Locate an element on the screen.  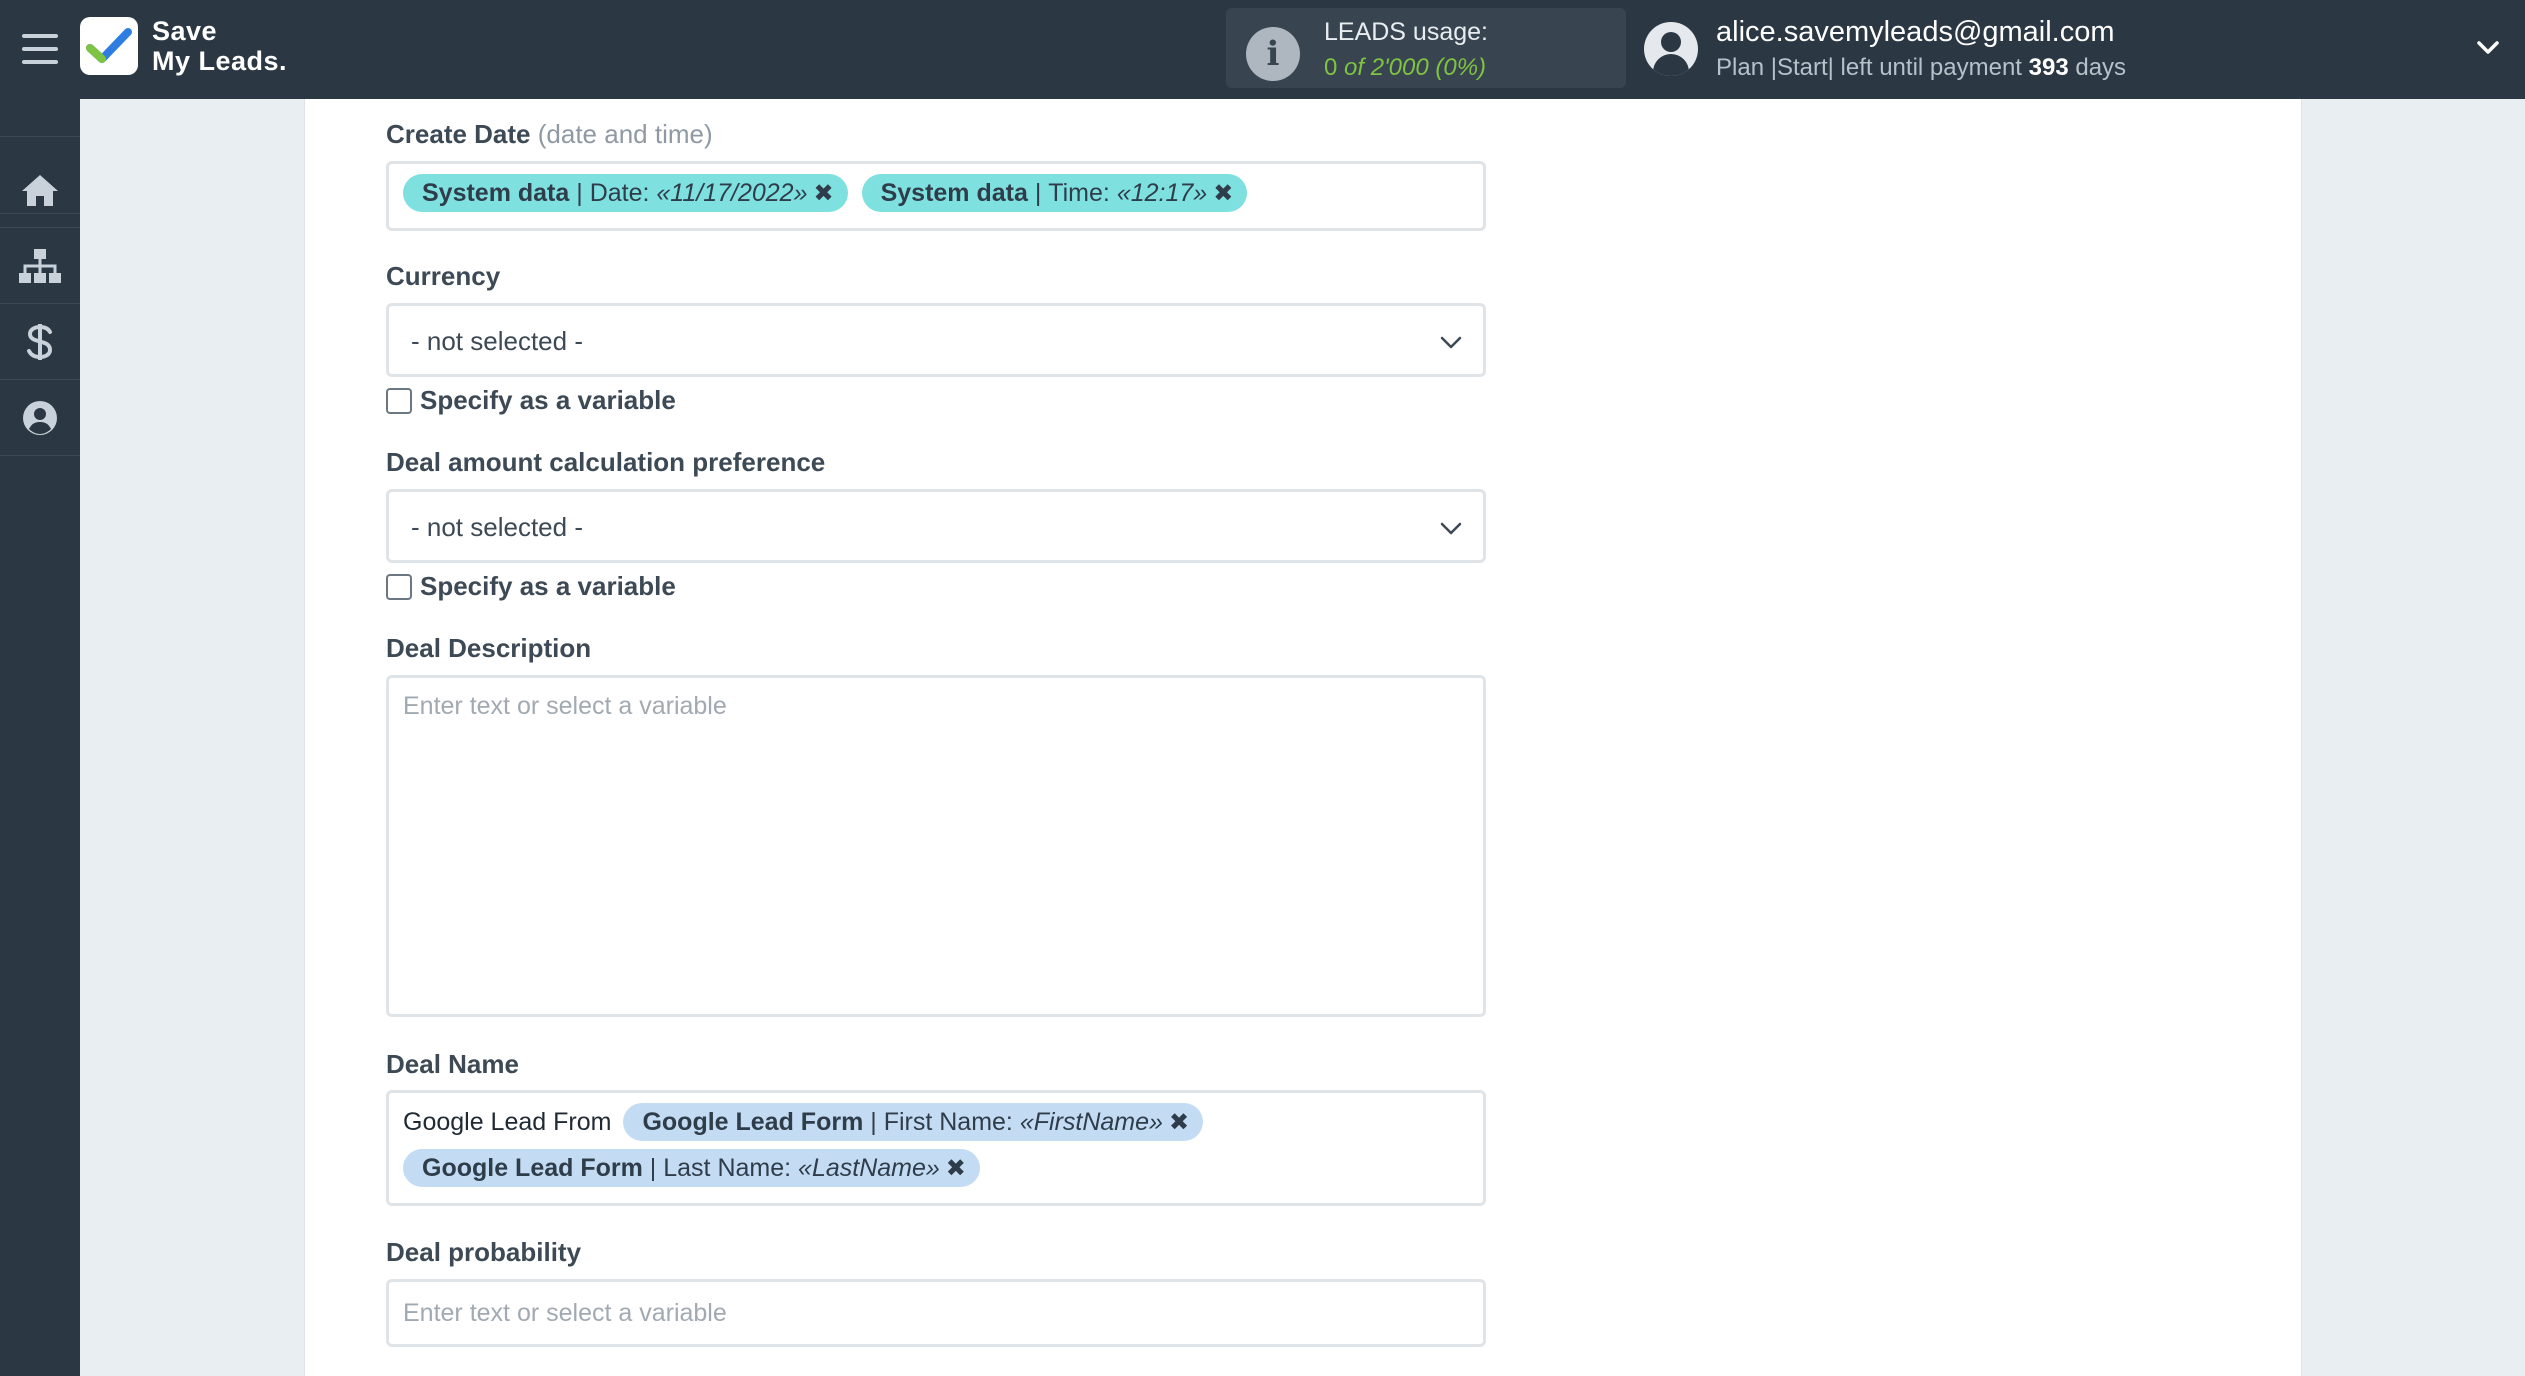
tag-field: Date: is located at coordinates (619, 192).